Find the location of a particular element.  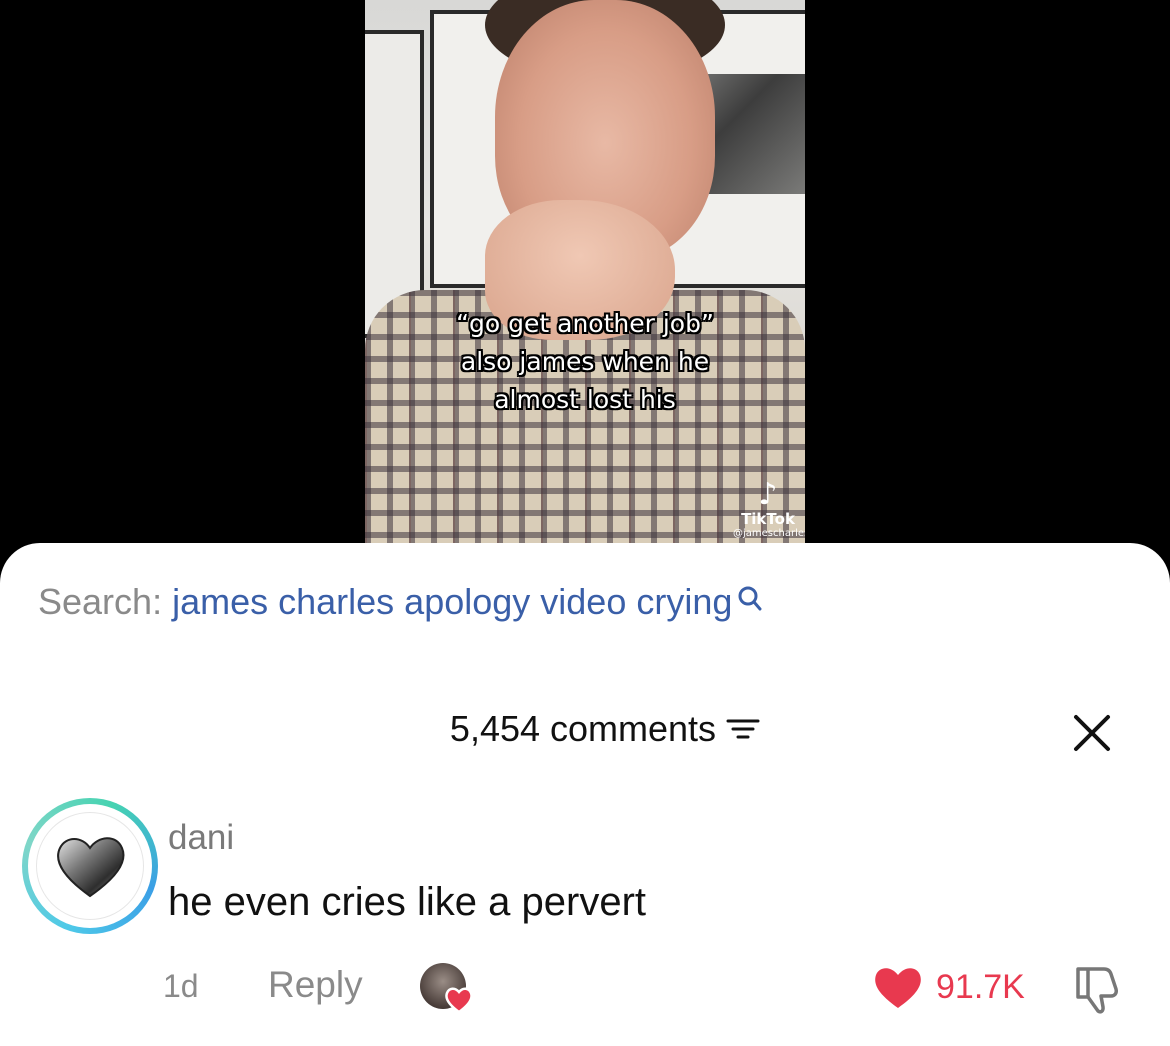

reply-button: Reply is located at coordinates (315, 985).